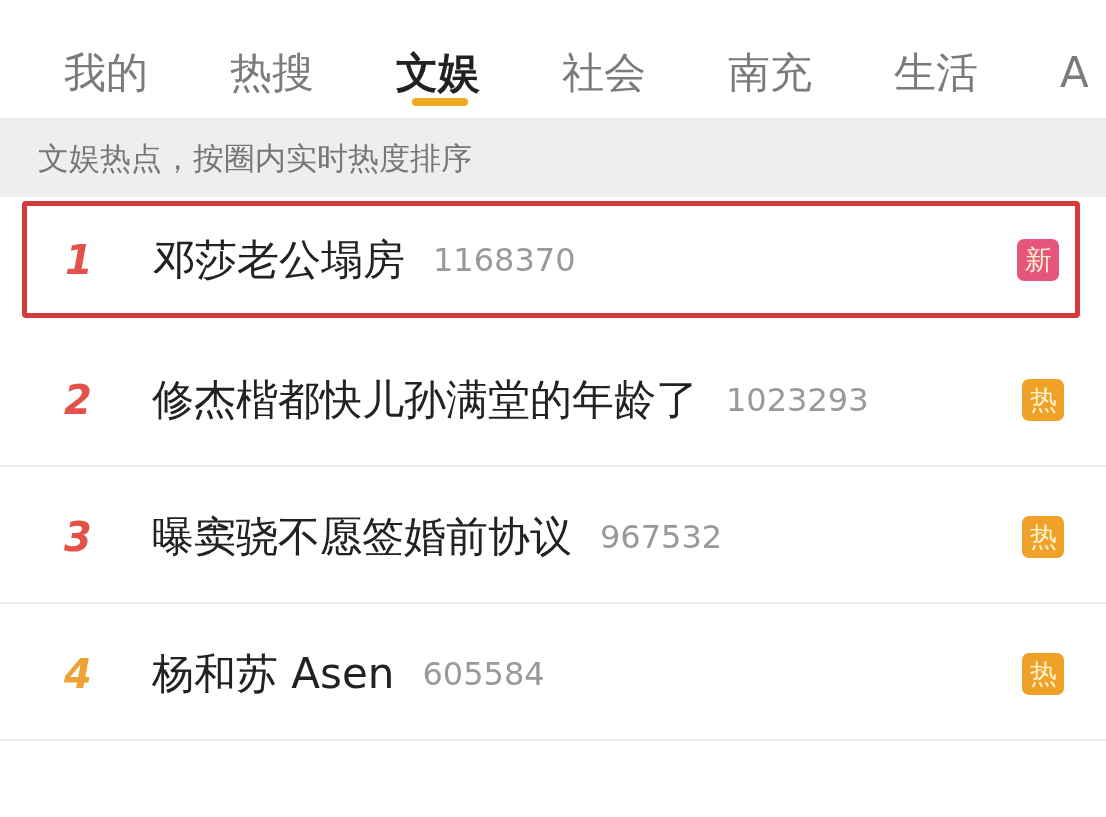 The width and height of the screenshot is (1106, 817). I want to click on category-tab: A, so click(1074, 59).